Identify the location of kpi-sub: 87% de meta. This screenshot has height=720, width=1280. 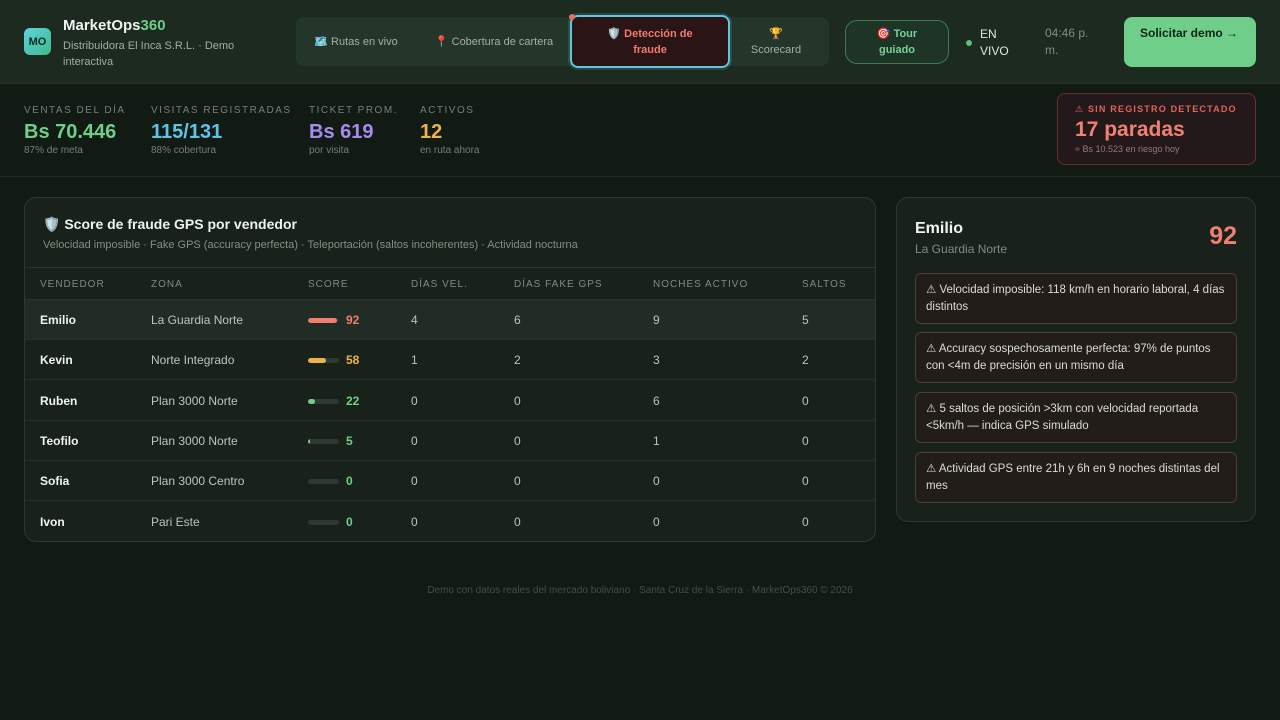
(53, 150).